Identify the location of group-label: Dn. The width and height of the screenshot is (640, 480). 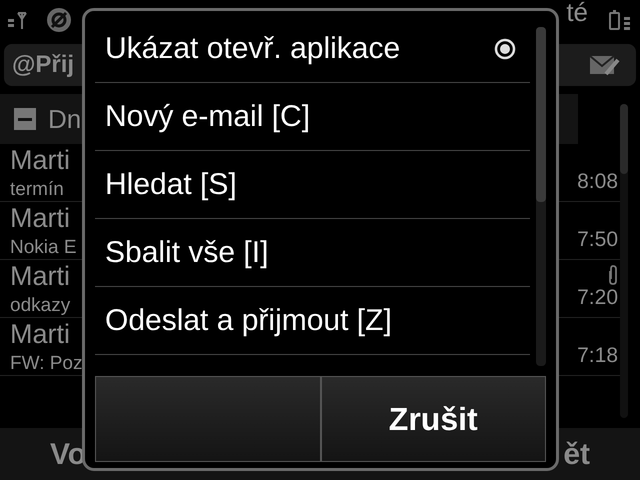
(65, 119).